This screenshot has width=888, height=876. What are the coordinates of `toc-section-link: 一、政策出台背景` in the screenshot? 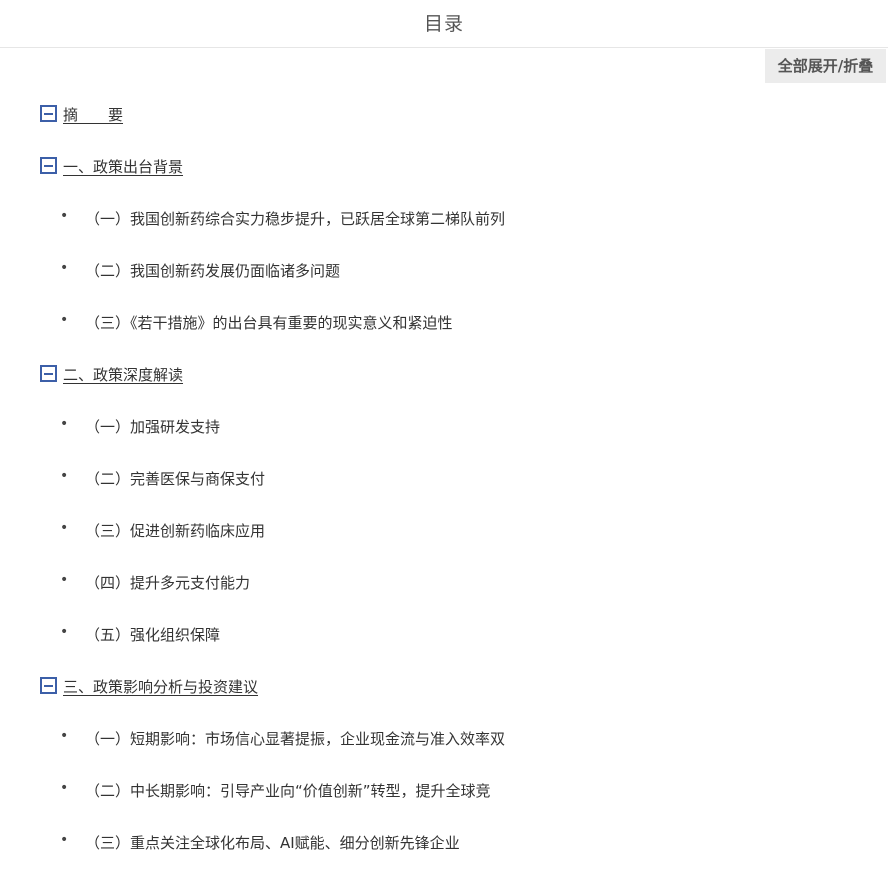 It's located at (123, 166).